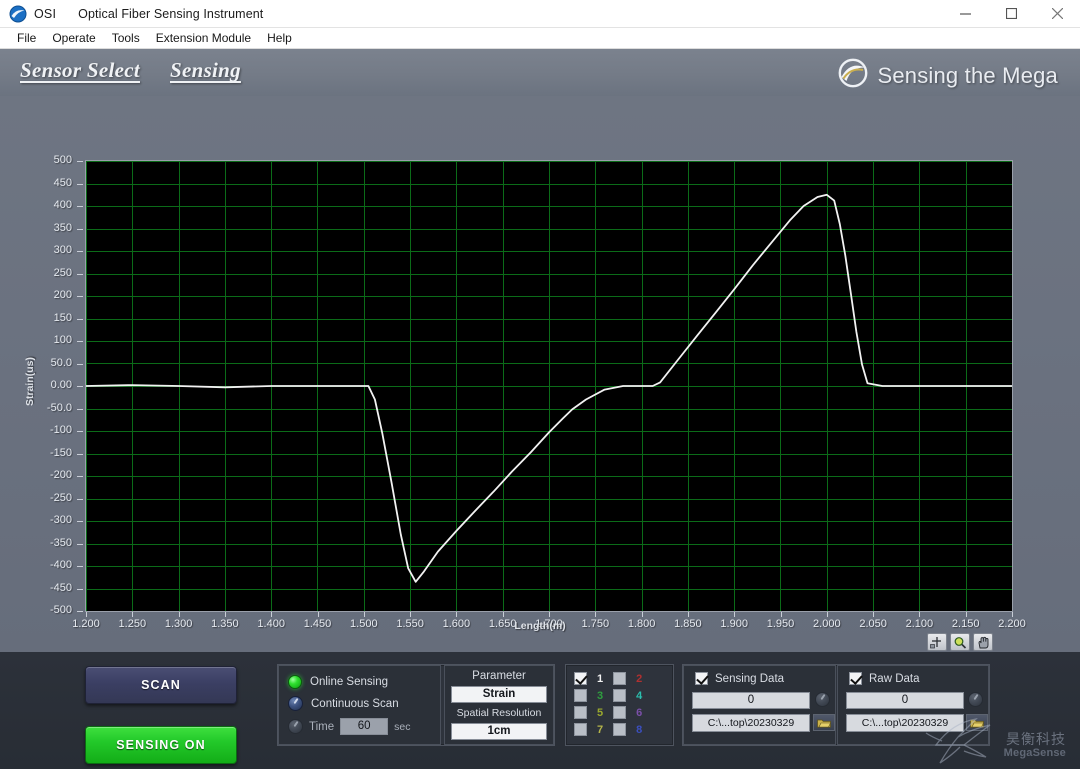 The image size is (1080, 769). What do you see at coordinates (977, 722) in the screenshot?
I see `raw-data-folder-icon` at bounding box center [977, 722].